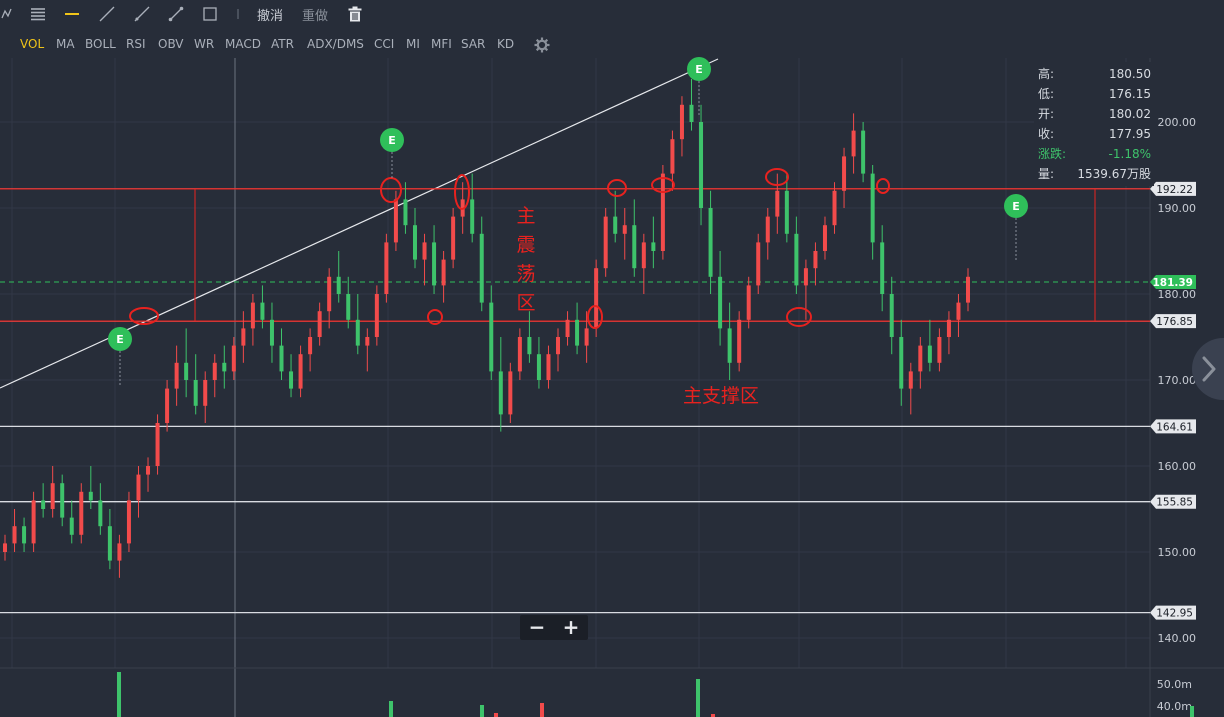 This screenshot has height=717, width=1224. Describe the element at coordinates (1174, 190) in the screenshot. I see `price-level-label: 192.22` at that location.